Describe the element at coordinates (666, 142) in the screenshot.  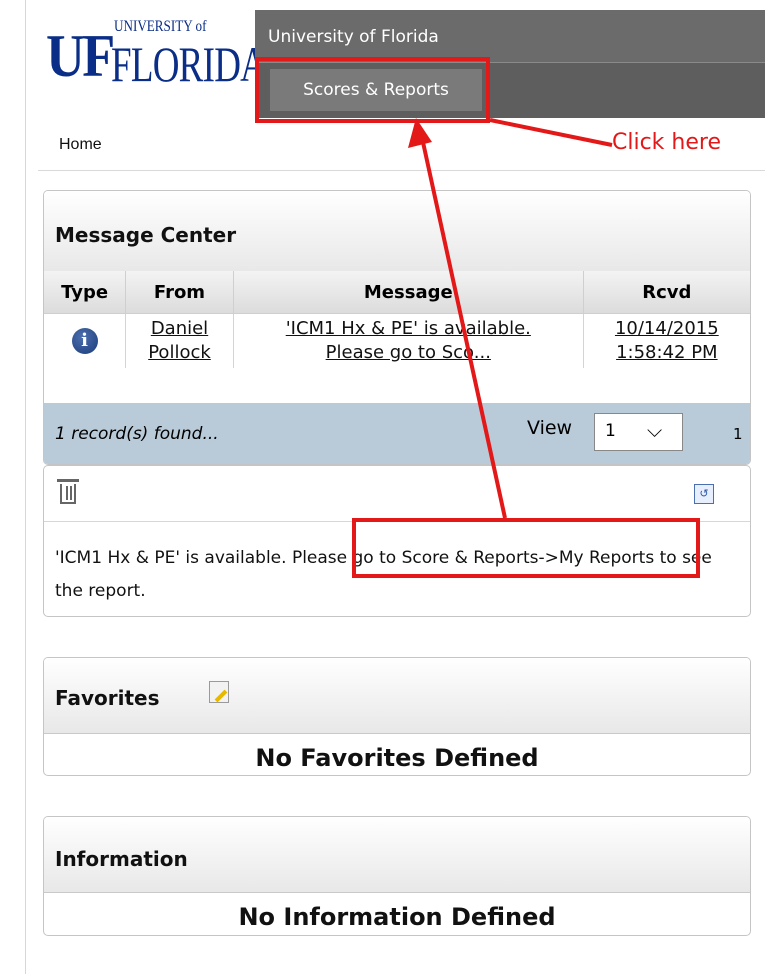
I see `click-here-label: Click here` at that location.